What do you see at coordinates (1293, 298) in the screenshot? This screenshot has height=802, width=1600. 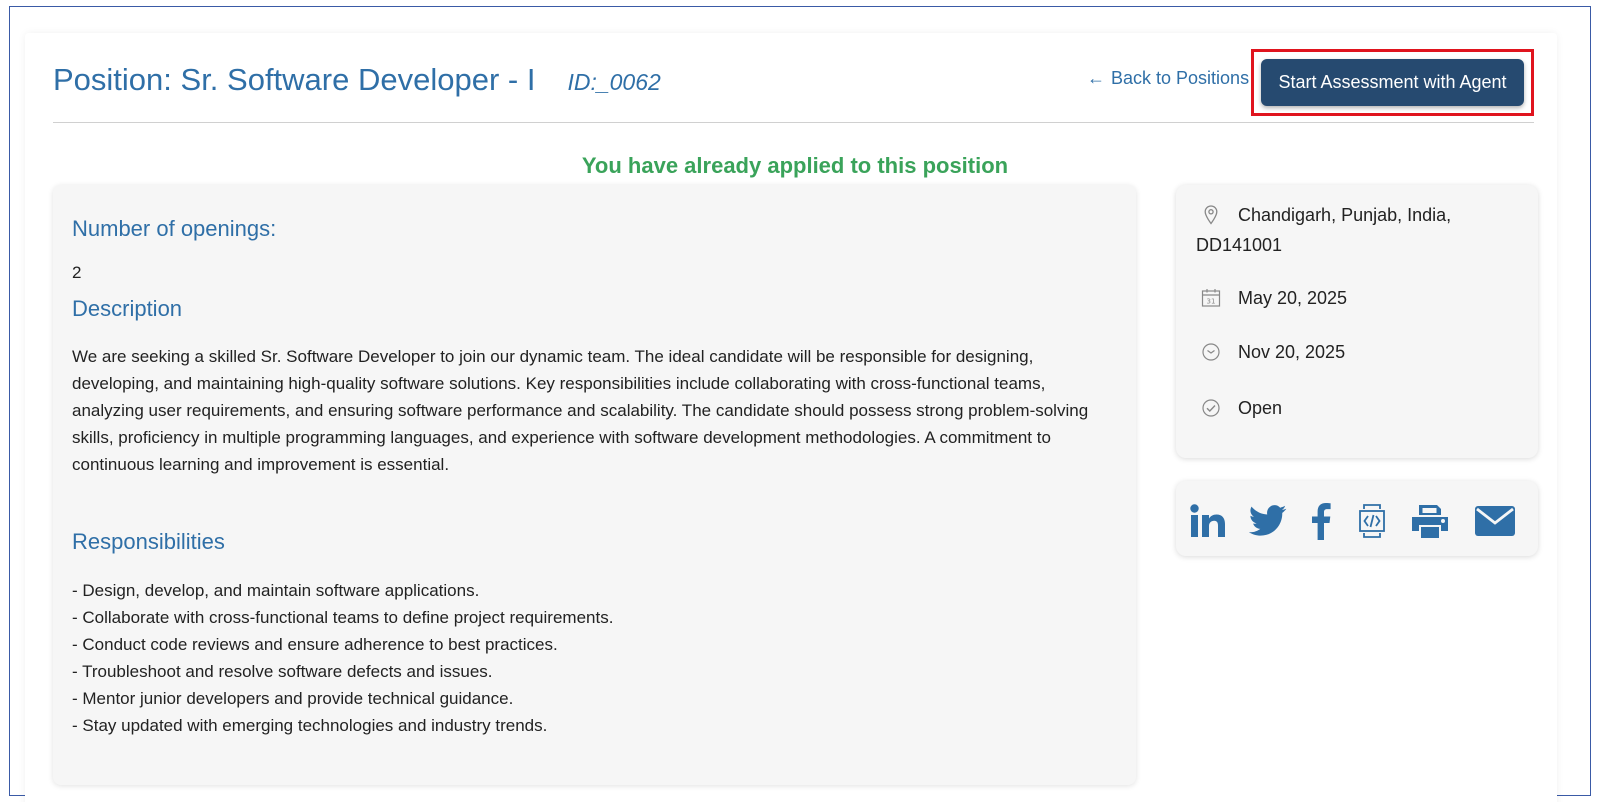 I see `start-date: May 20, 2025` at bounding box center [1293, 298].